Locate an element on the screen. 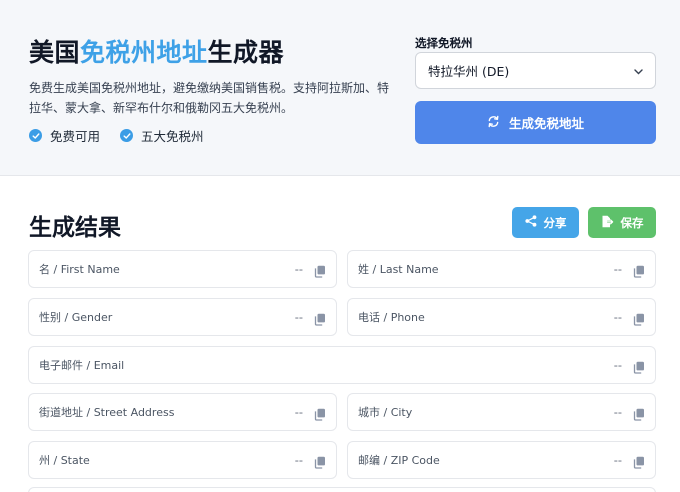 The width and height of the screenshot is (680, 492). state-select-label: 选择免税州 is located at coordinates (444, 43).